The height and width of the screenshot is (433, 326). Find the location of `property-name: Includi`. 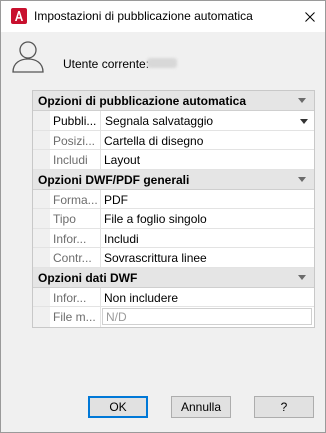

property-name: Includi is located at coordinates (75, 159).